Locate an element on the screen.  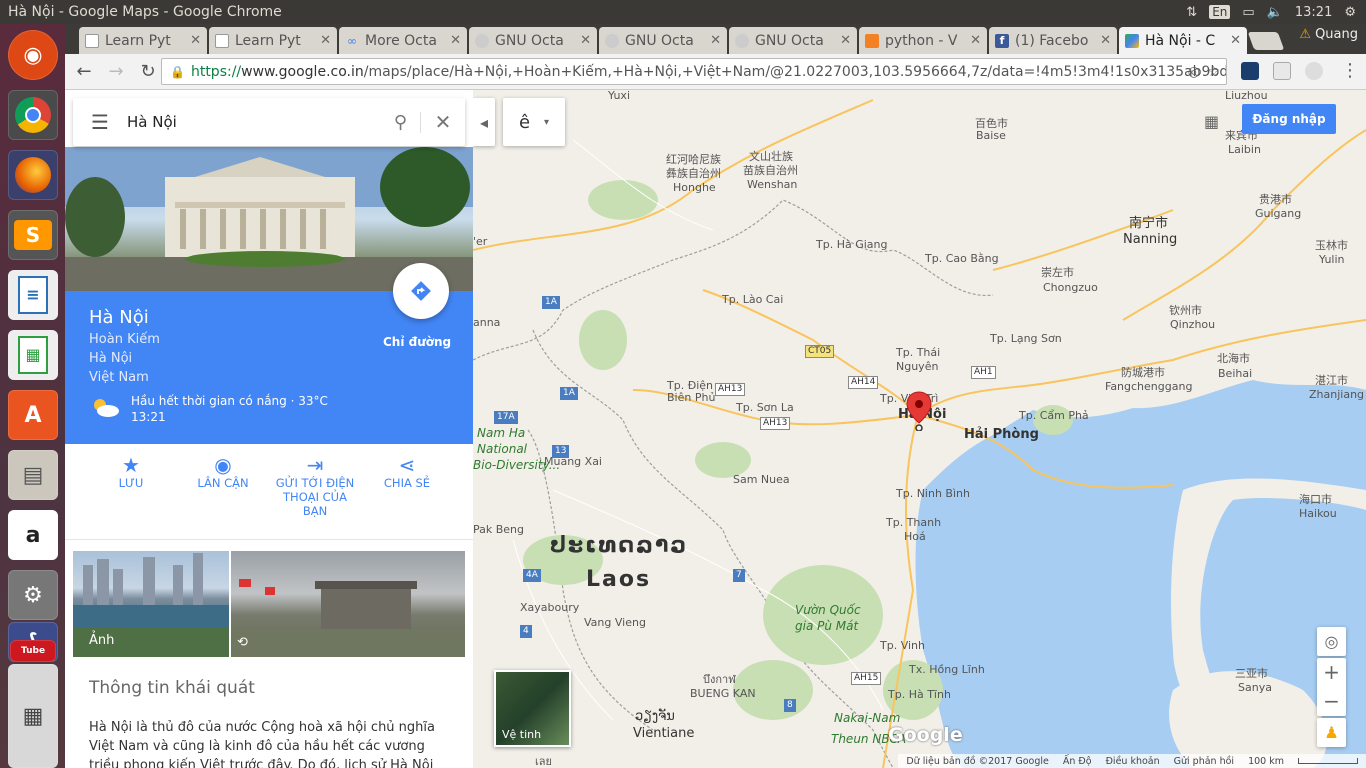
satellite-toggle: Vệ tinh is located at coordinates (532, 708).